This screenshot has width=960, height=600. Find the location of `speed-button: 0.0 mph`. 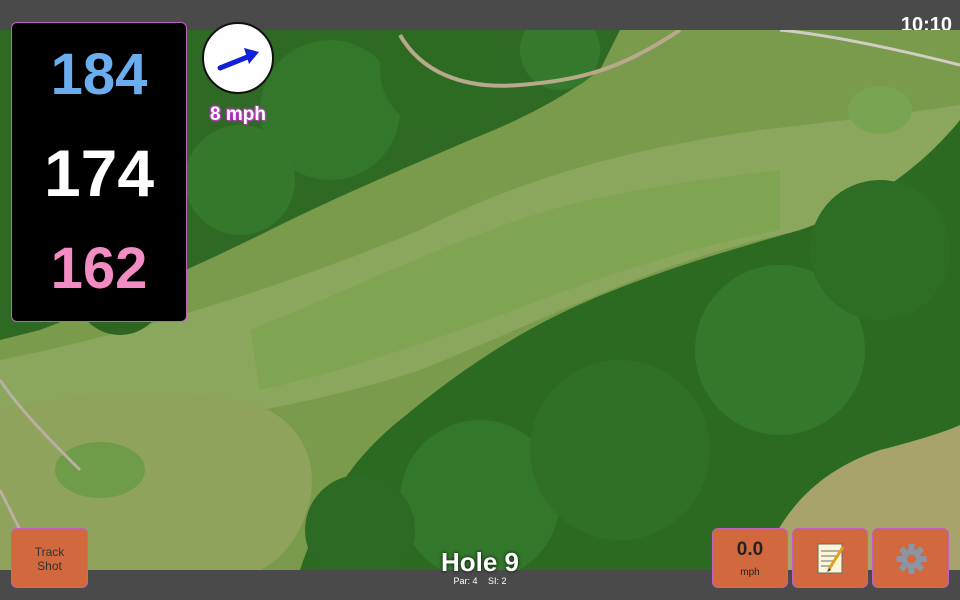

speed-button: 0.0 mph is located at coordinates (750, 558).